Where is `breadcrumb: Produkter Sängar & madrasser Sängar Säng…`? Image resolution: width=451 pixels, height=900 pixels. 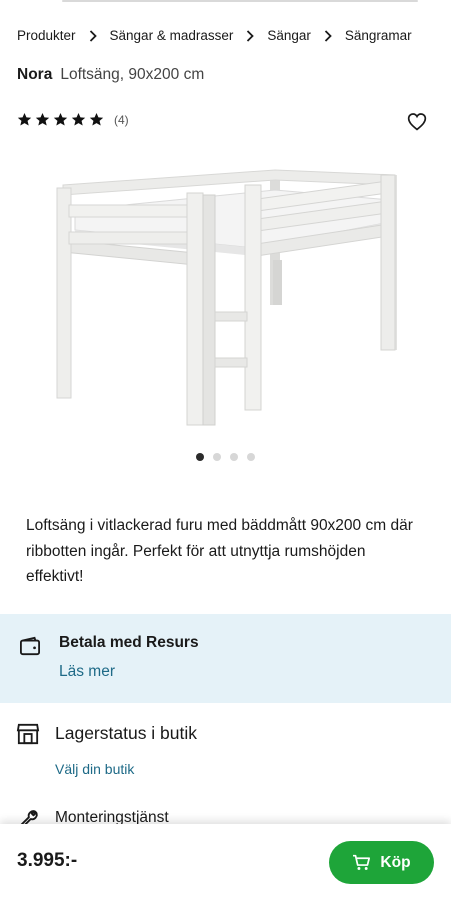
breadcrumb: Produkter Sängar & madrasser Sängar Säng… is located at coordinates (234, 35).